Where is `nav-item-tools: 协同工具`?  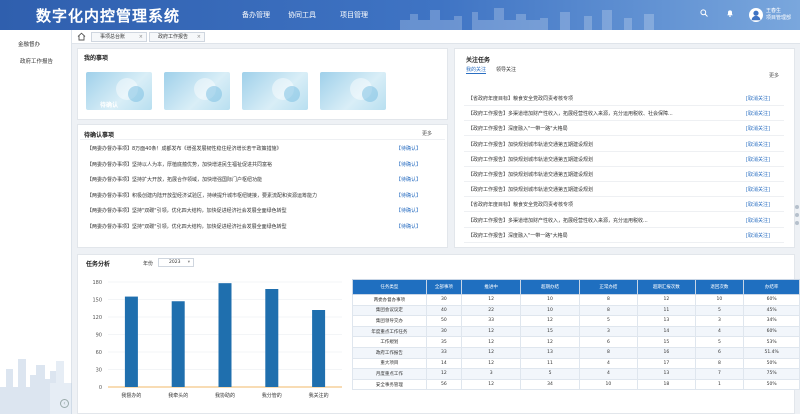
nav-item-tools: 协同工具 is located at coordinates (302, 15).